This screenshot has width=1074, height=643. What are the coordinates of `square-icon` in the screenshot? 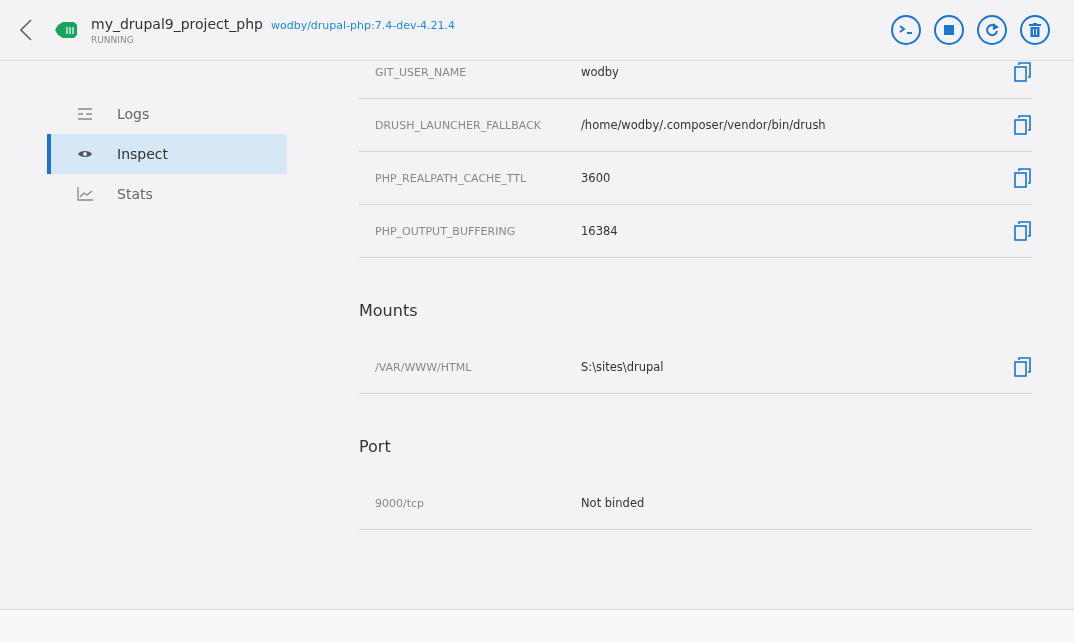 It's located at (949, 30).